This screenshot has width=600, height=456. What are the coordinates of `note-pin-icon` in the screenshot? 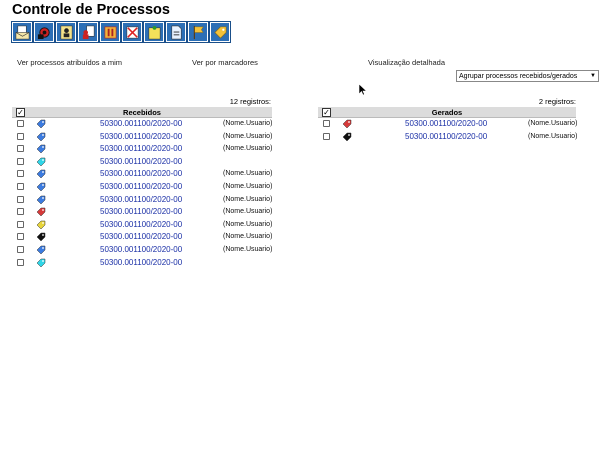 It's located at (154, 32).